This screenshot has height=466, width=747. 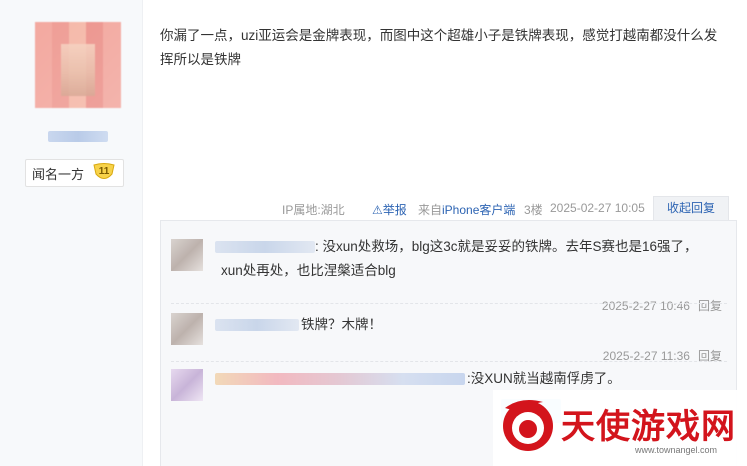 What do you see at coordinates (648, 427) in the screenshot?
I see `watermark-text: 天使游戏网` at bounding box center [648, 427].